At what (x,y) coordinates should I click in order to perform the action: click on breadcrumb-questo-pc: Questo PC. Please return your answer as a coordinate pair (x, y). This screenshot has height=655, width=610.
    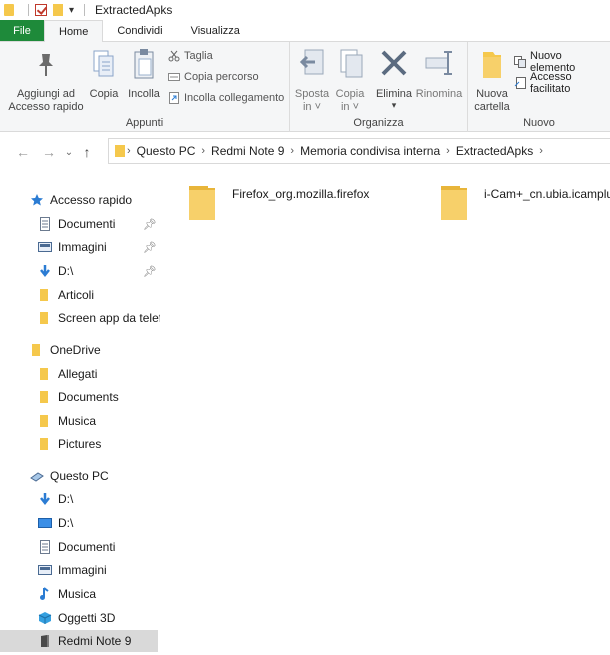
    Looking at the image, I should click on (166, 151).